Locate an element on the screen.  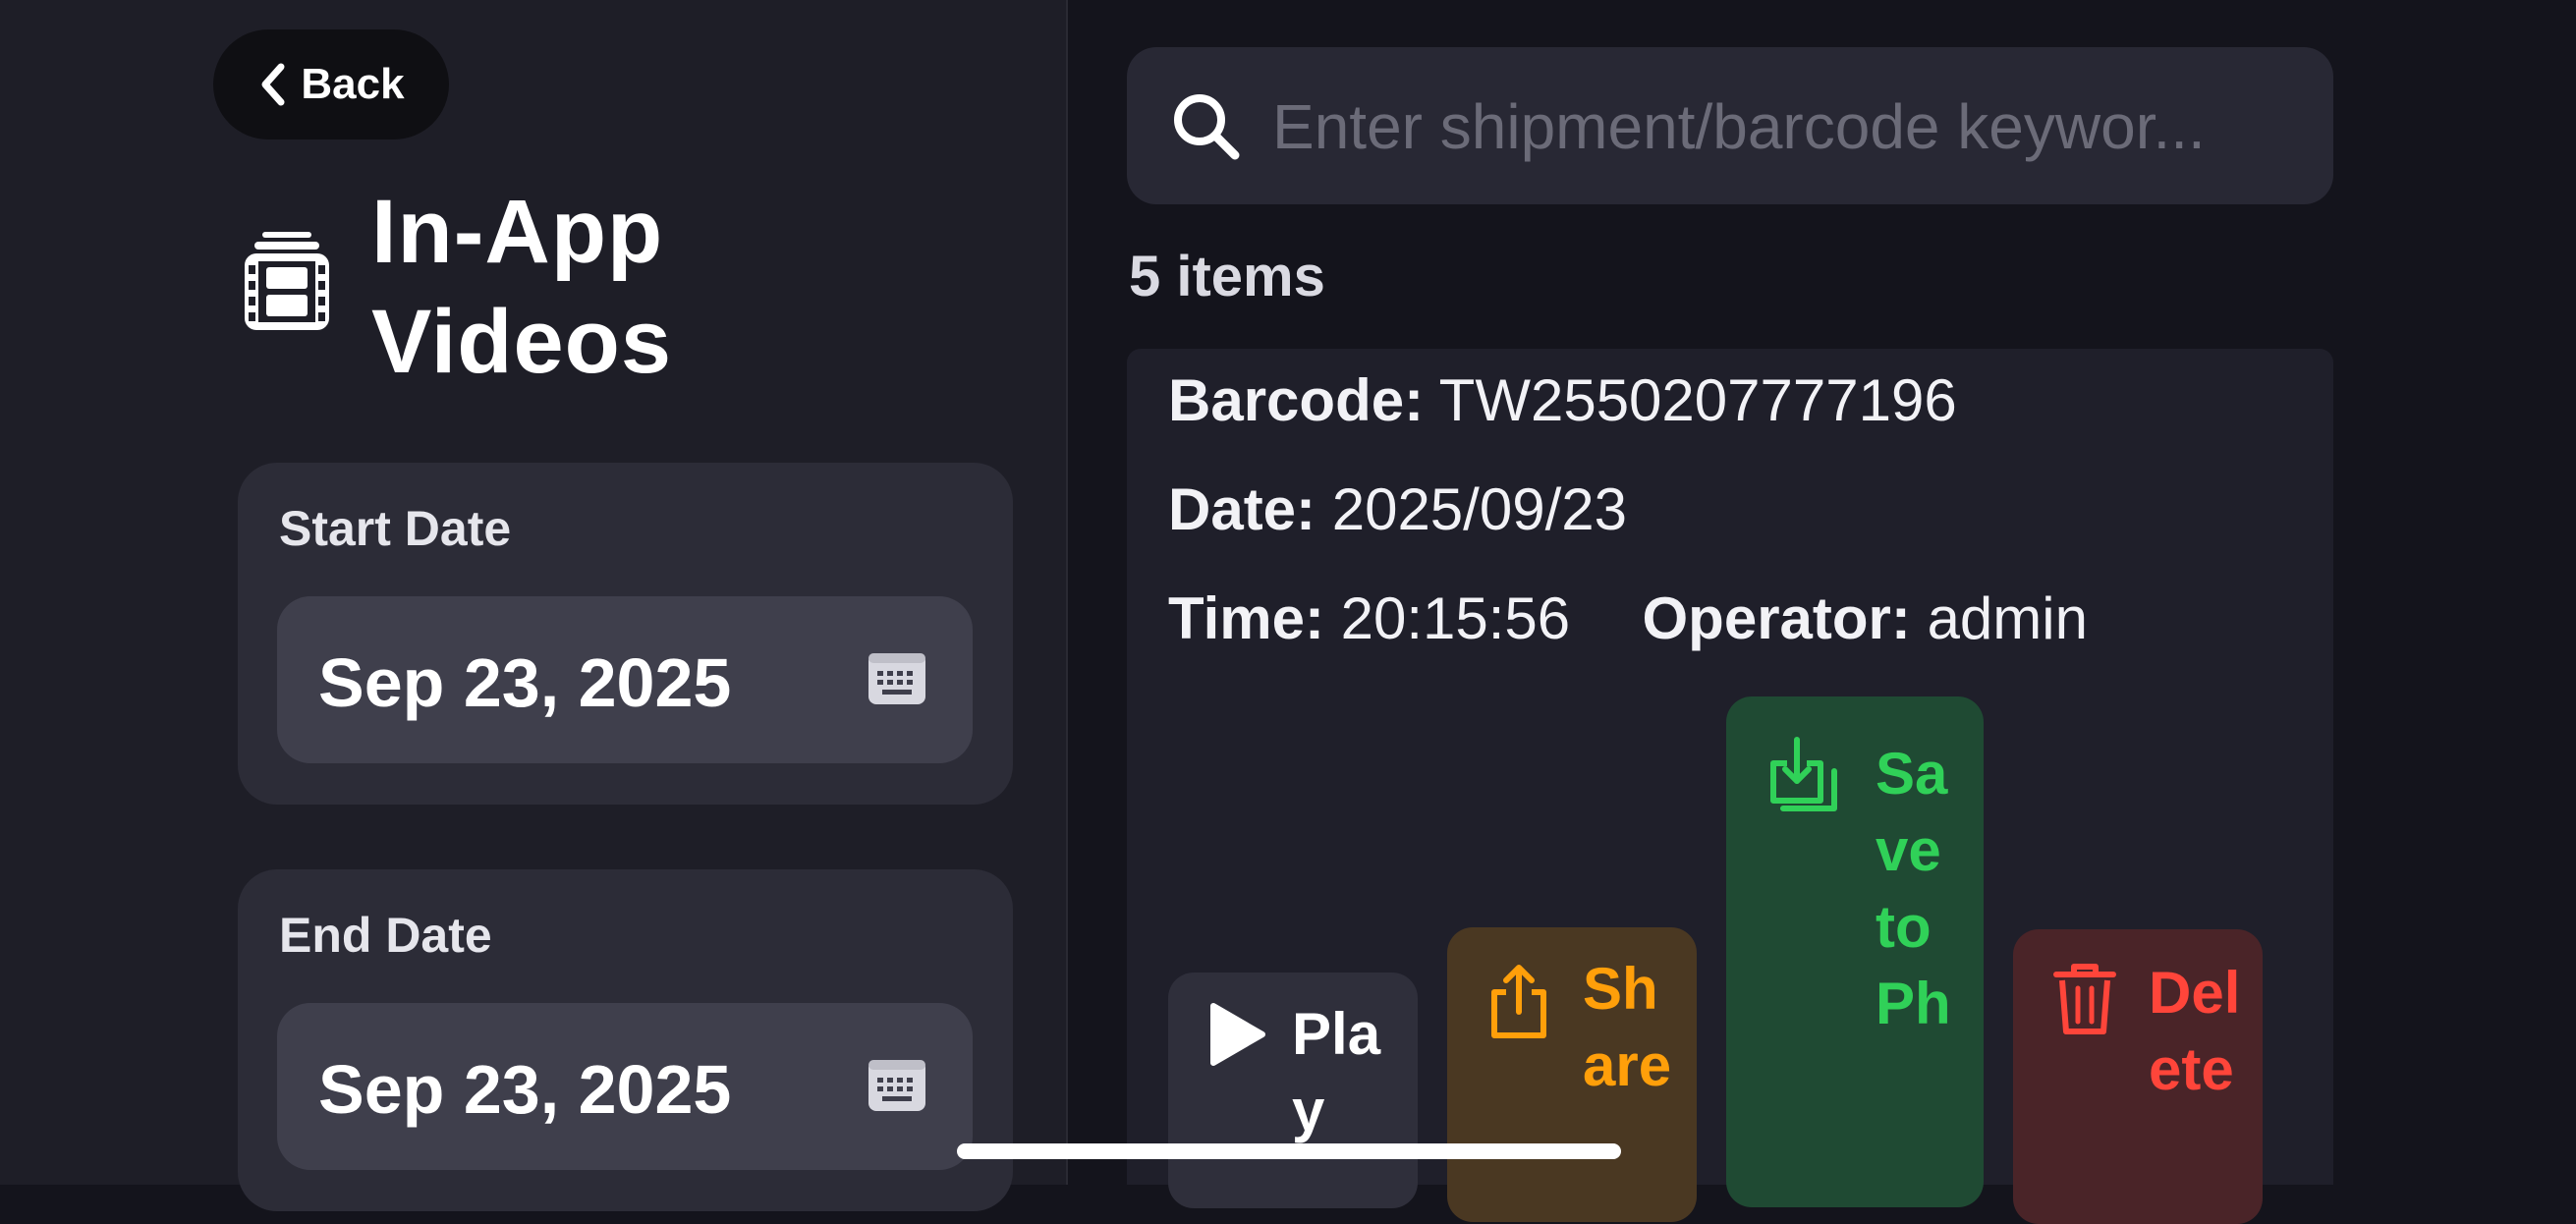
back-button: Back is located at coordinates (331, 84).